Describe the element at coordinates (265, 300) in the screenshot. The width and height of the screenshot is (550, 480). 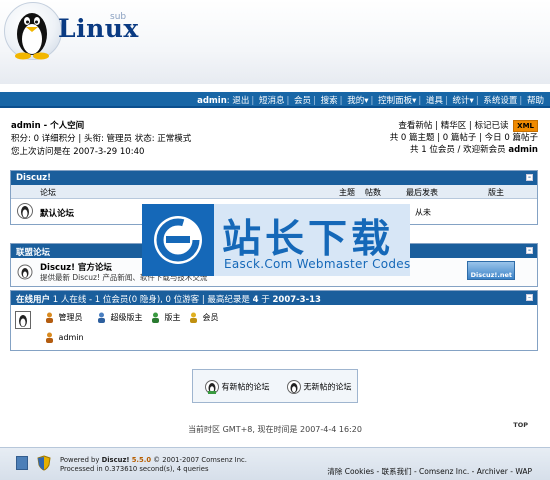
I see `online-on: 于` at that location.